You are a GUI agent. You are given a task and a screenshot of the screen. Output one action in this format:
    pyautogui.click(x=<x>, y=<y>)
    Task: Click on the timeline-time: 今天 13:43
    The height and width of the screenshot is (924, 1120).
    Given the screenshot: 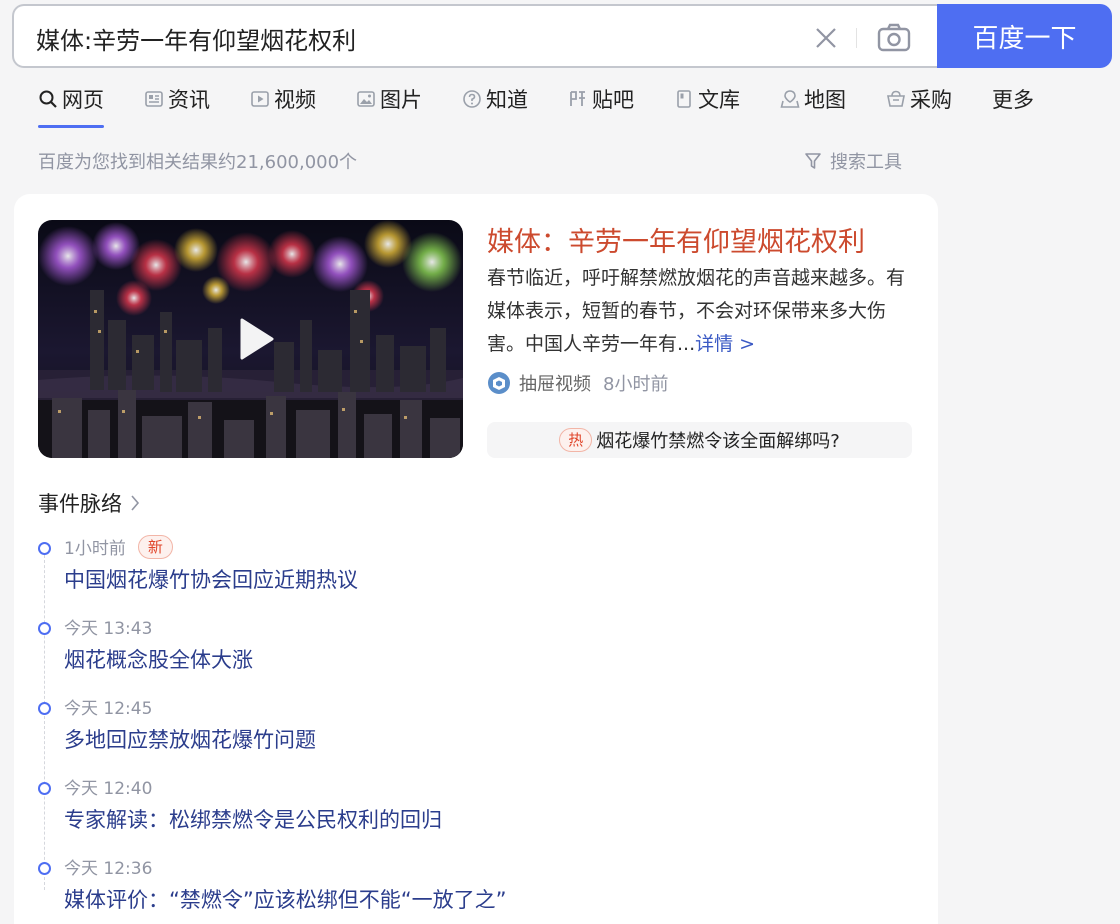 What is the action you would take?
    pyautogui.click(x=108, y=629)
    